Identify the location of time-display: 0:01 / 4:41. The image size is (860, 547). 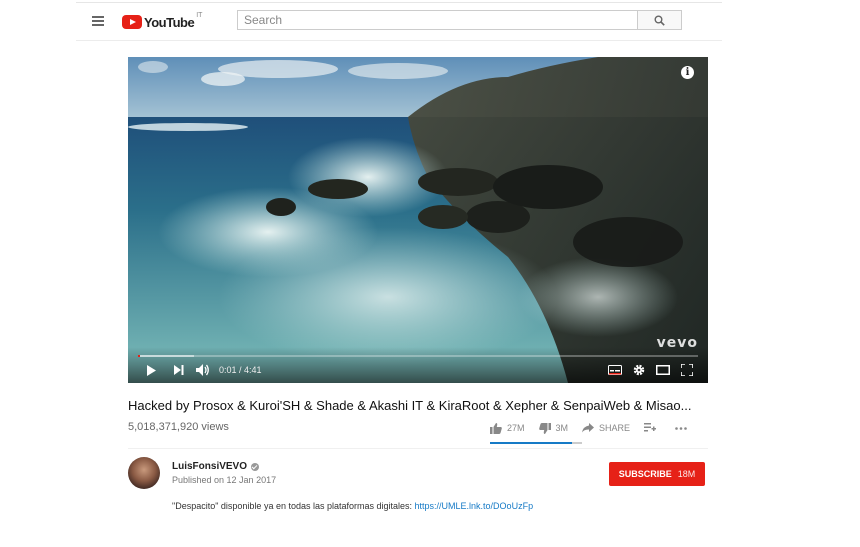
(240, 370).